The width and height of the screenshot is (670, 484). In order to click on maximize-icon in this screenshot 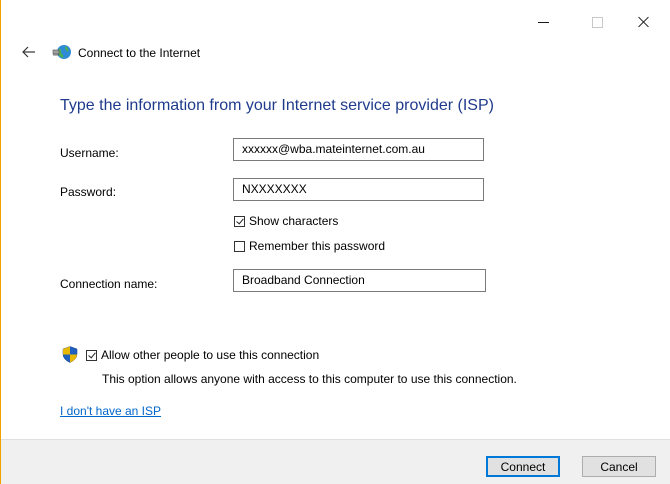, I will do `click(597, 22)`.